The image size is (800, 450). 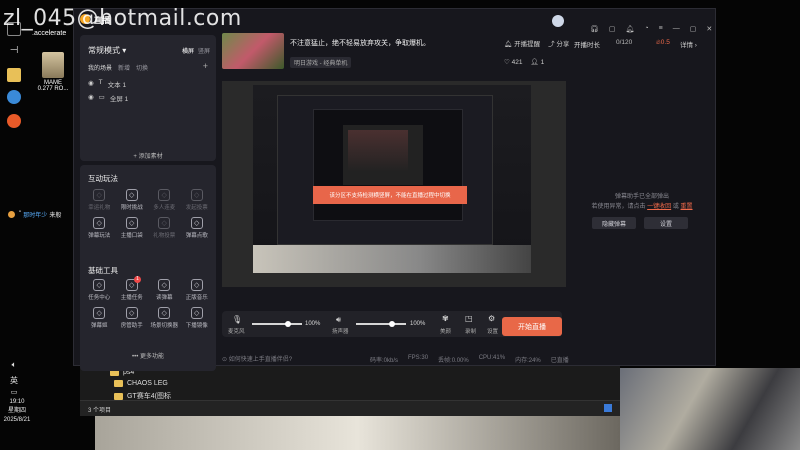 I want to click on detail-link: 详情 ›, so click(x=688, y=44).